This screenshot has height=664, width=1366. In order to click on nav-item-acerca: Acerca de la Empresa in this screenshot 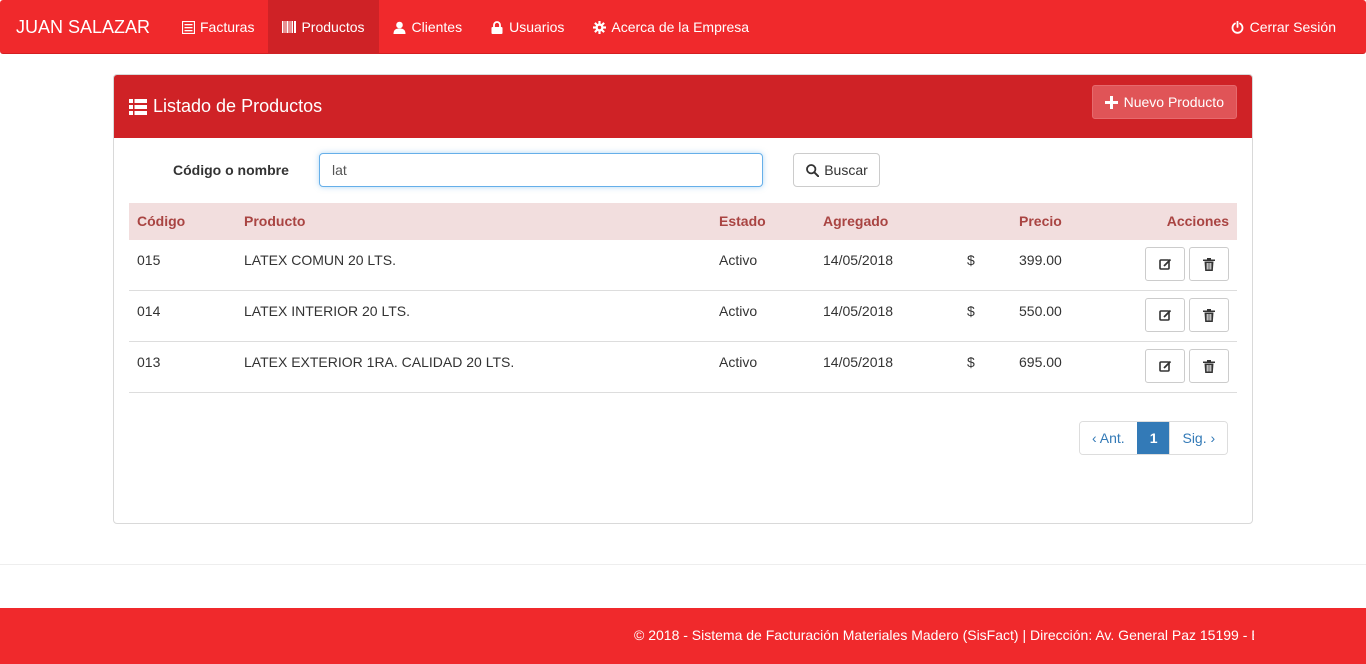, I will do `click(670, 27)`.